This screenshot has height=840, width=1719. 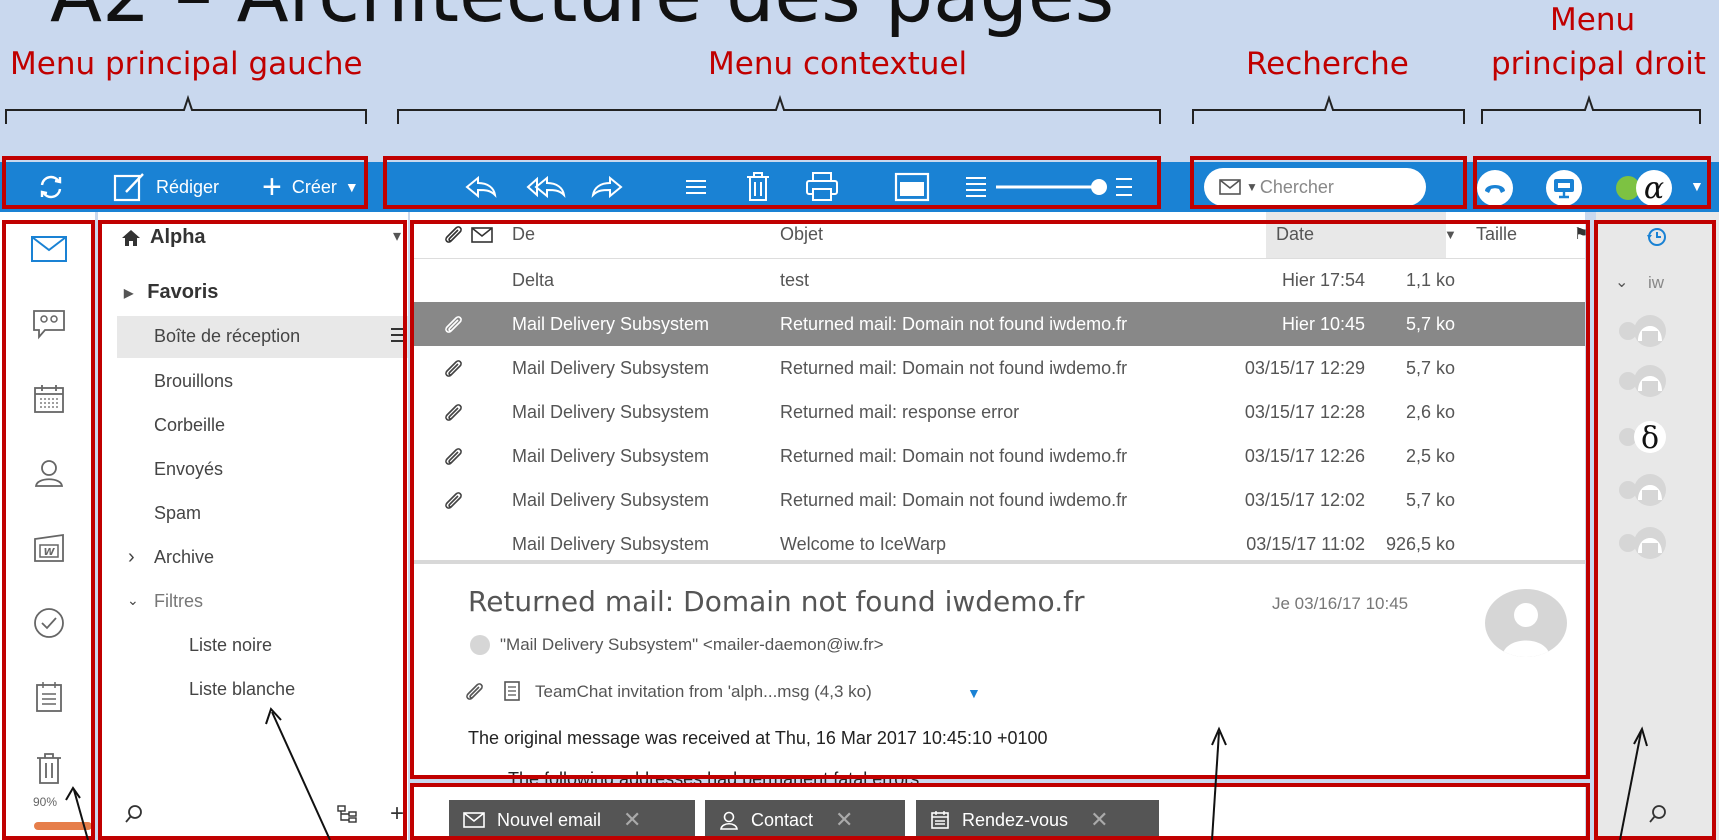 I want to click on annotation-arrows, so click(x=856, y=773).